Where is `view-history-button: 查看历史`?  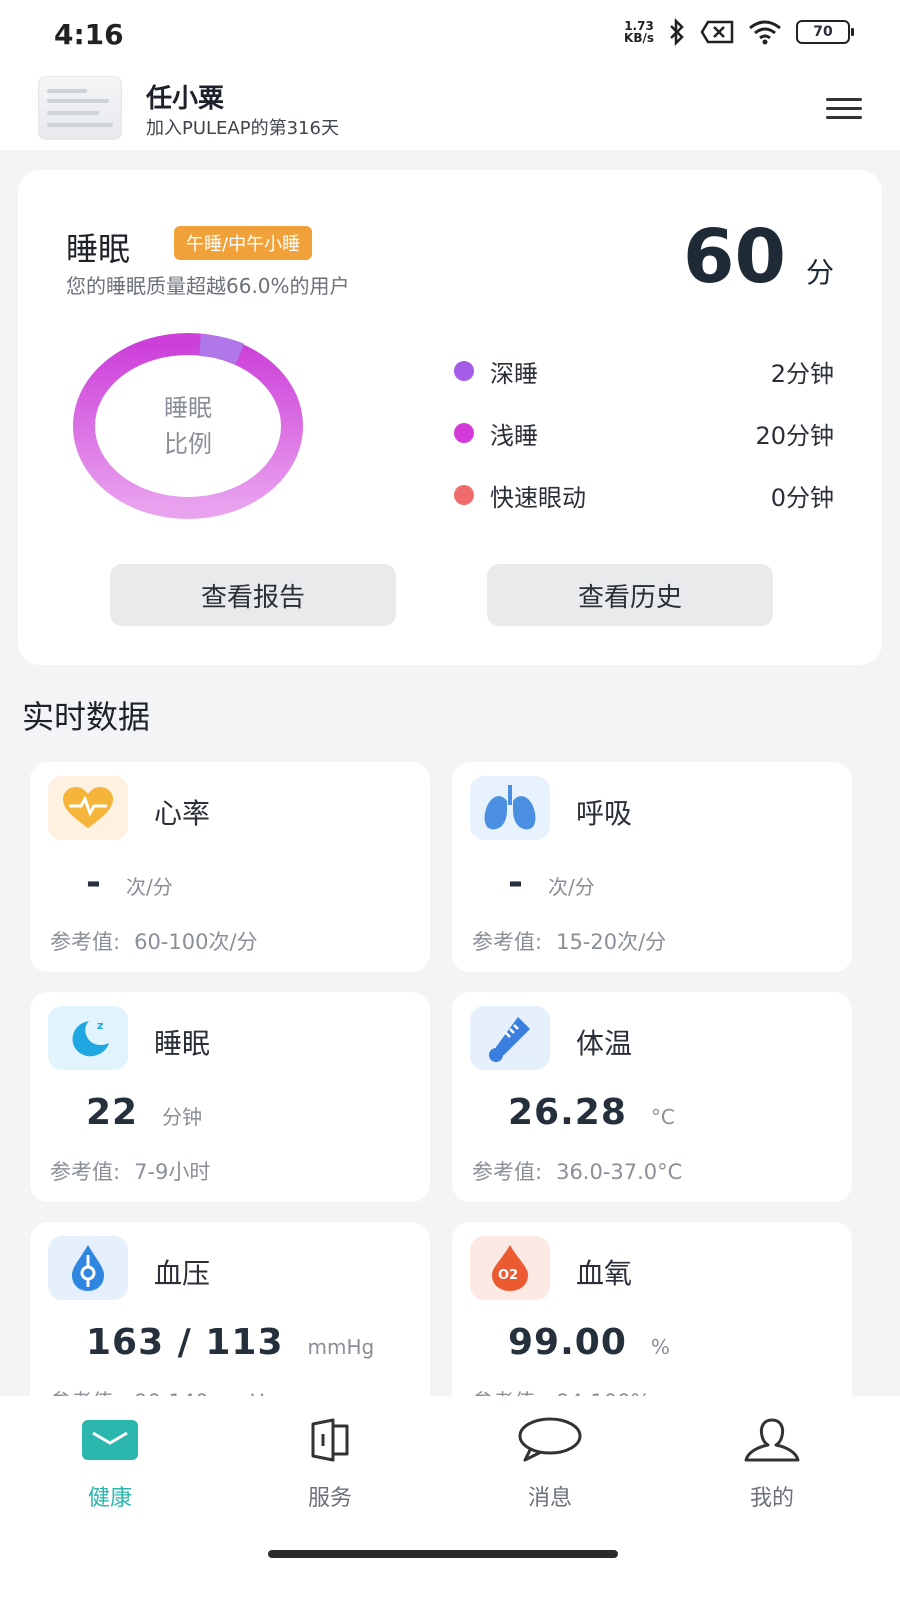 view-history-button: 查看历史 is located at coordinates (630, 595).